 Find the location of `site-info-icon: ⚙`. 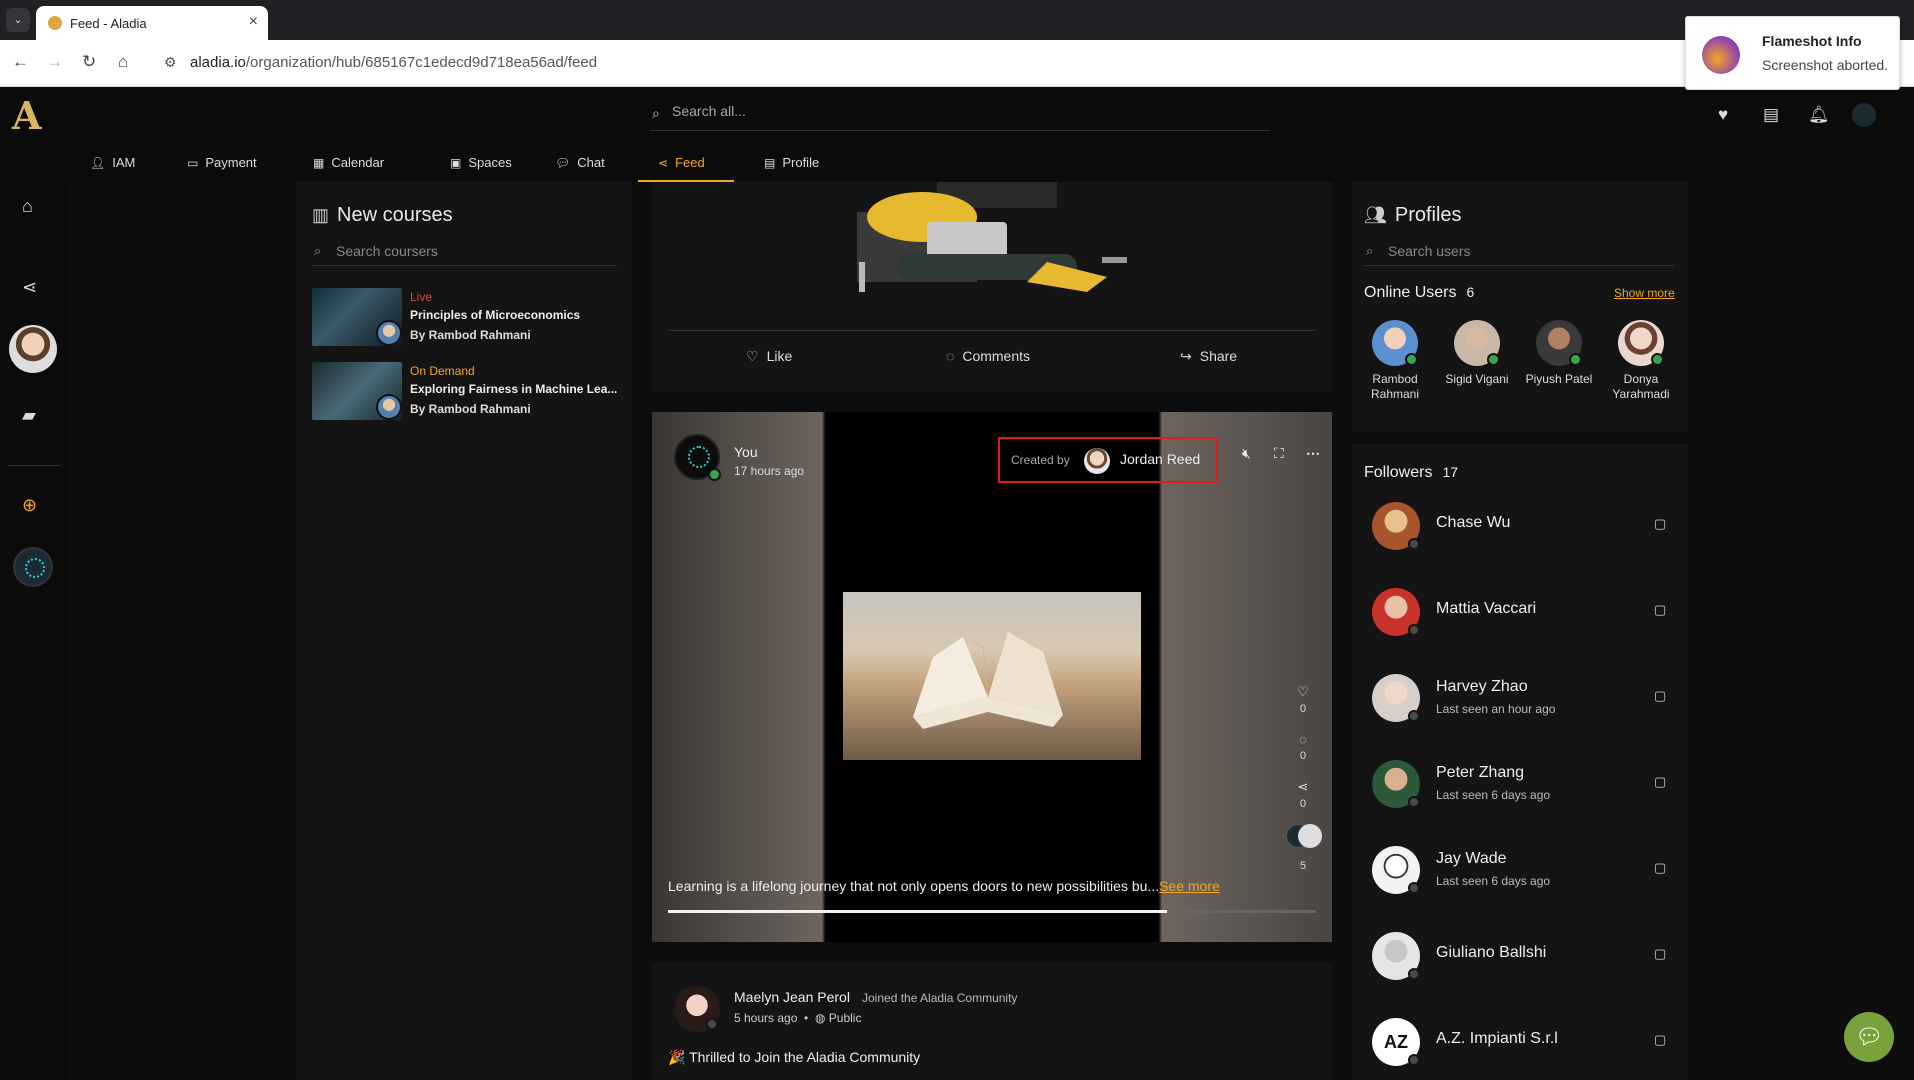

site-info-icon: ⚙ is located at coordinates (170, 62).